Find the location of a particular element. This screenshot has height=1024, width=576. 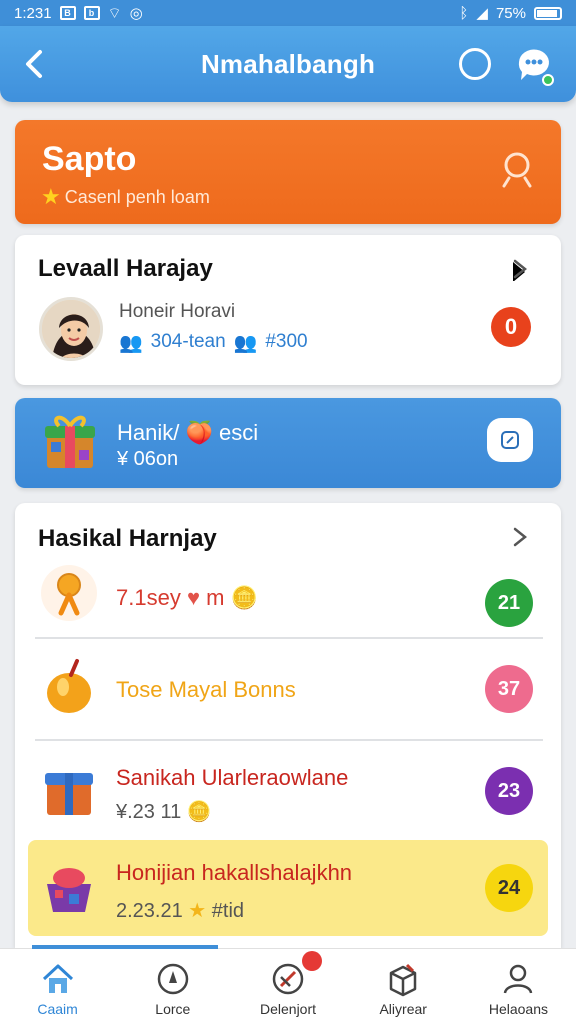

heart-icon: ♥ is located at coordinates (193, 597).